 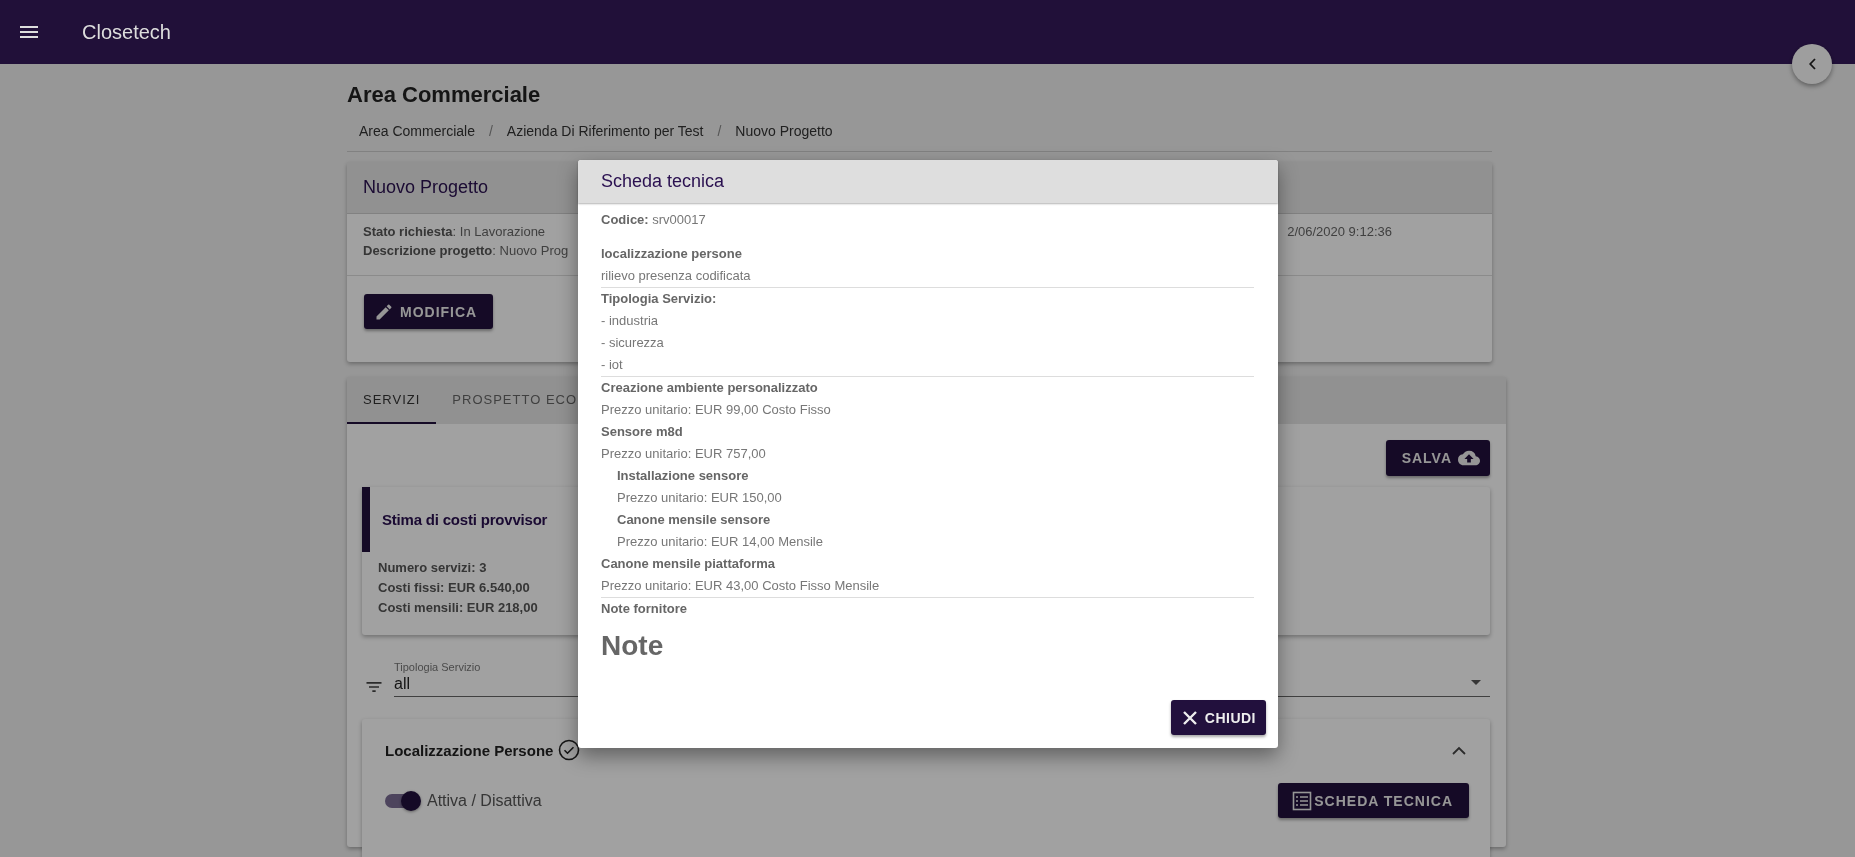 I want to click on accent-bar, so click(x=366, y=519).